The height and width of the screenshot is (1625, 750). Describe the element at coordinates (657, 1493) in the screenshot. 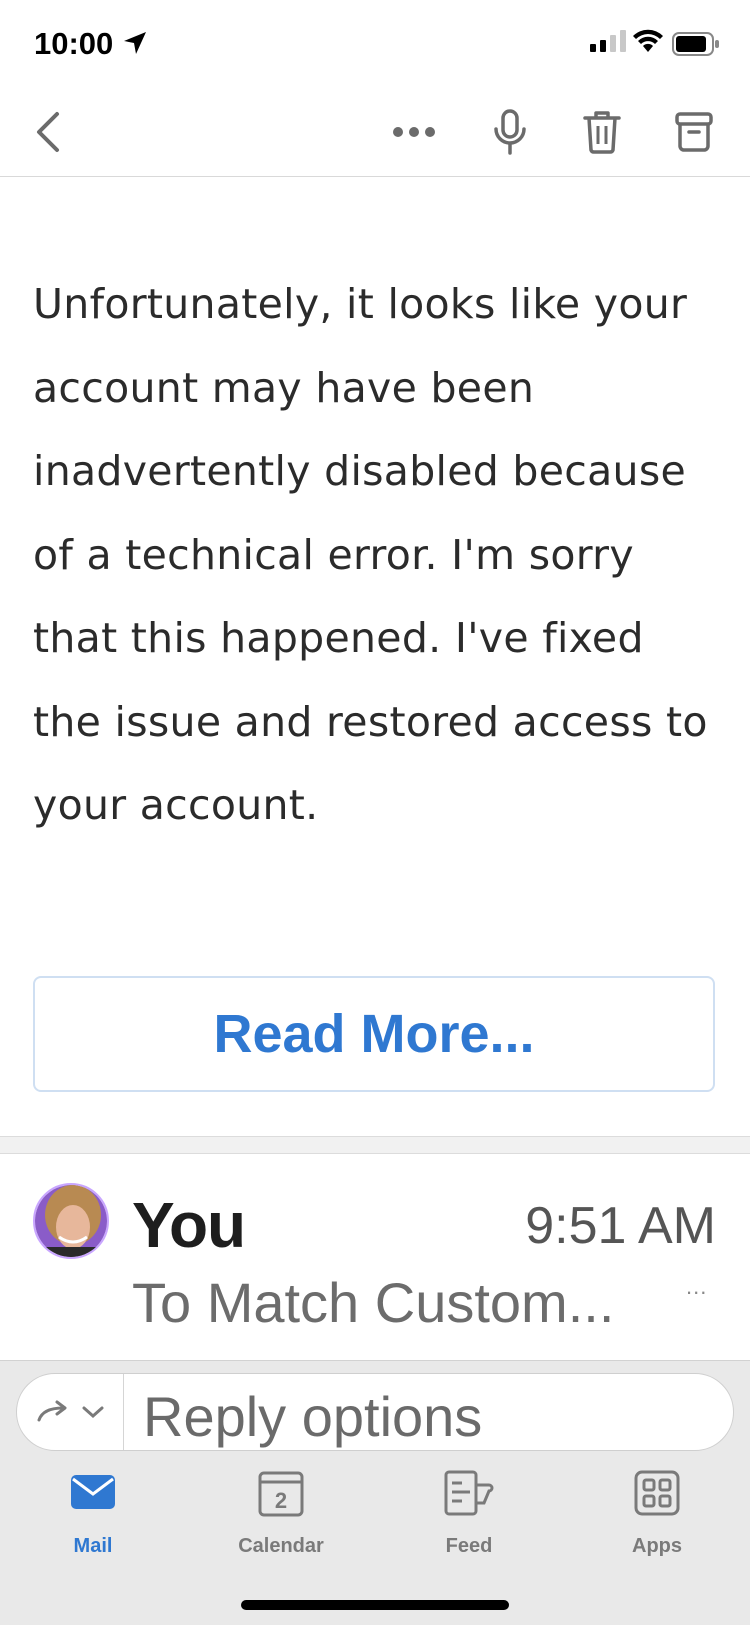

I see `apps-icon` at that location.